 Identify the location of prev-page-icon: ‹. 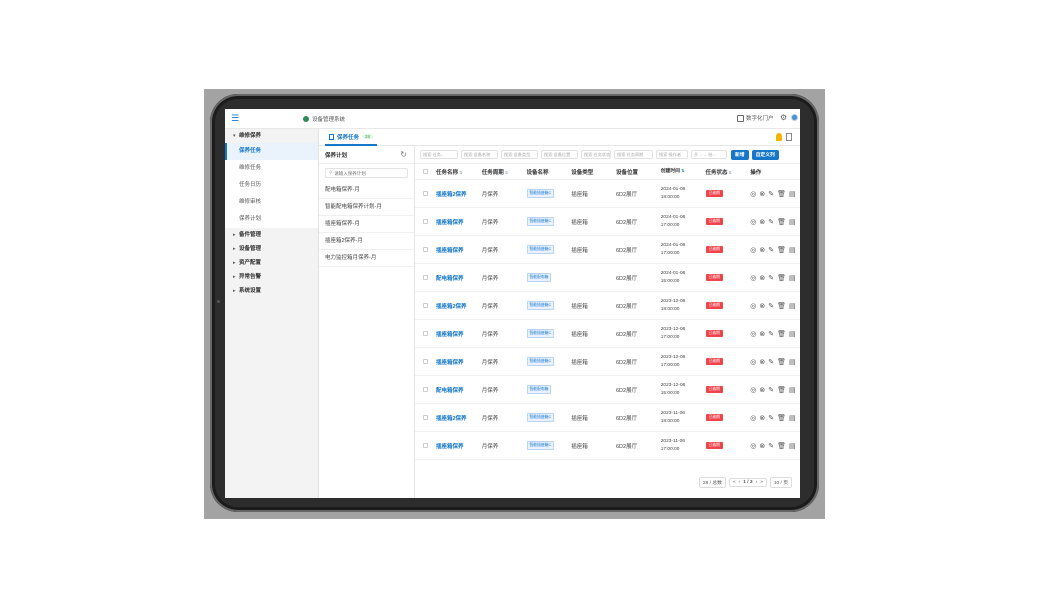
(740, 482).